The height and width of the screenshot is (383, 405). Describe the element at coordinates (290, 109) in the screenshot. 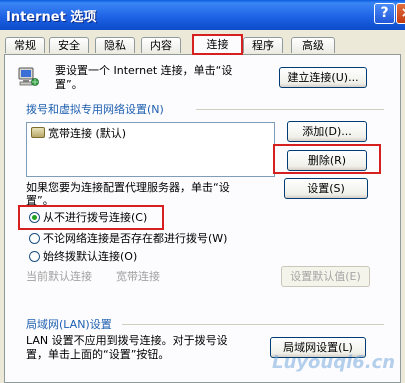

I see `dialup-group-divider` at that location.